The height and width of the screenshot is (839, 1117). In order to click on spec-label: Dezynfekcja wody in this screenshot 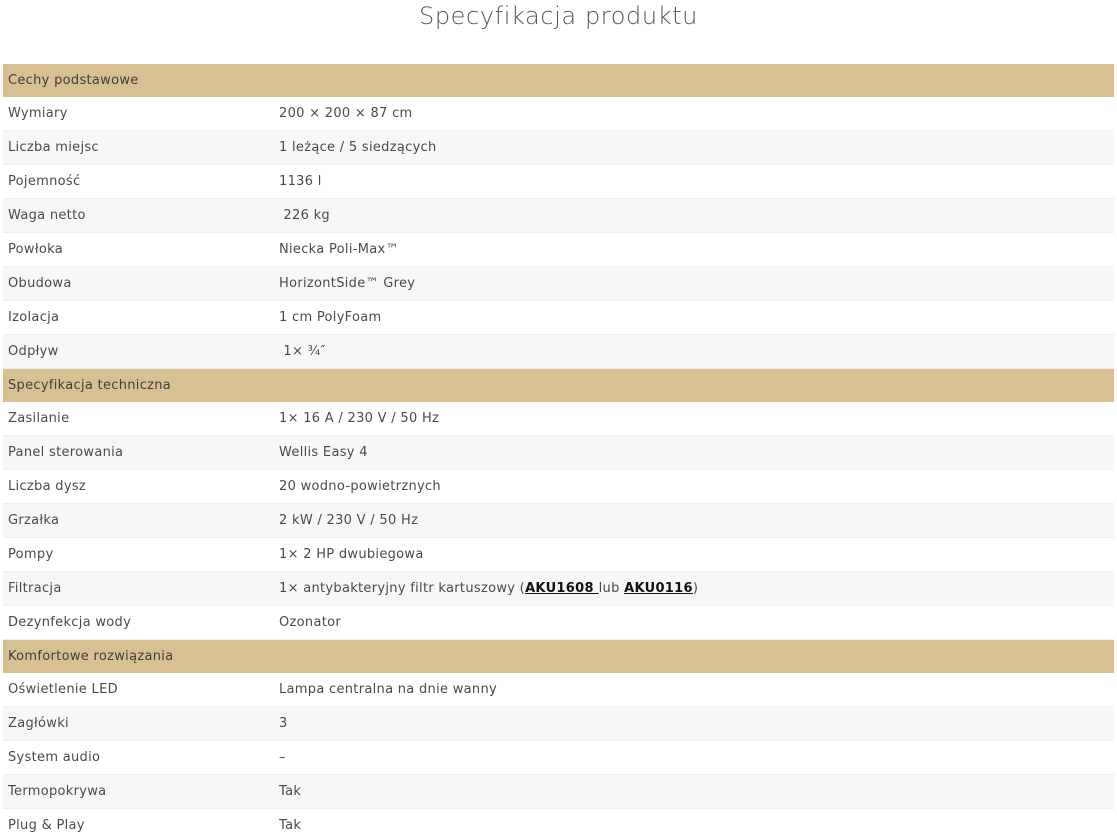, I will do `click(138, 622)`.